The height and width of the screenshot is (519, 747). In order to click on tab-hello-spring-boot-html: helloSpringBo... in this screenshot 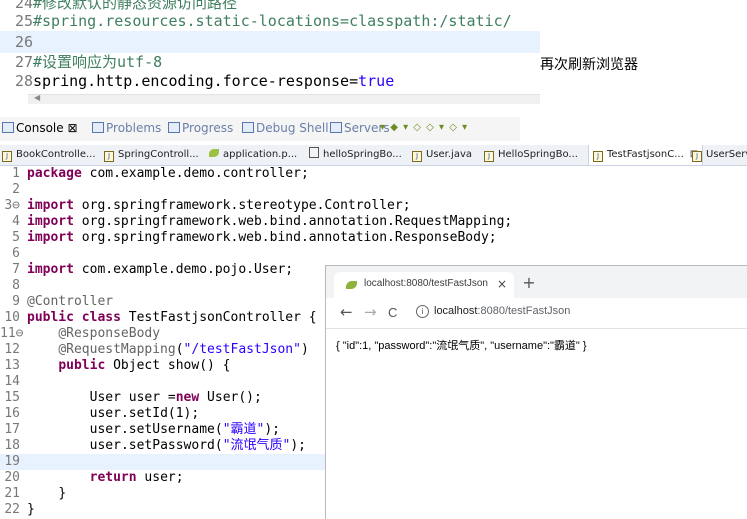, I will do `click(355, 155)`.